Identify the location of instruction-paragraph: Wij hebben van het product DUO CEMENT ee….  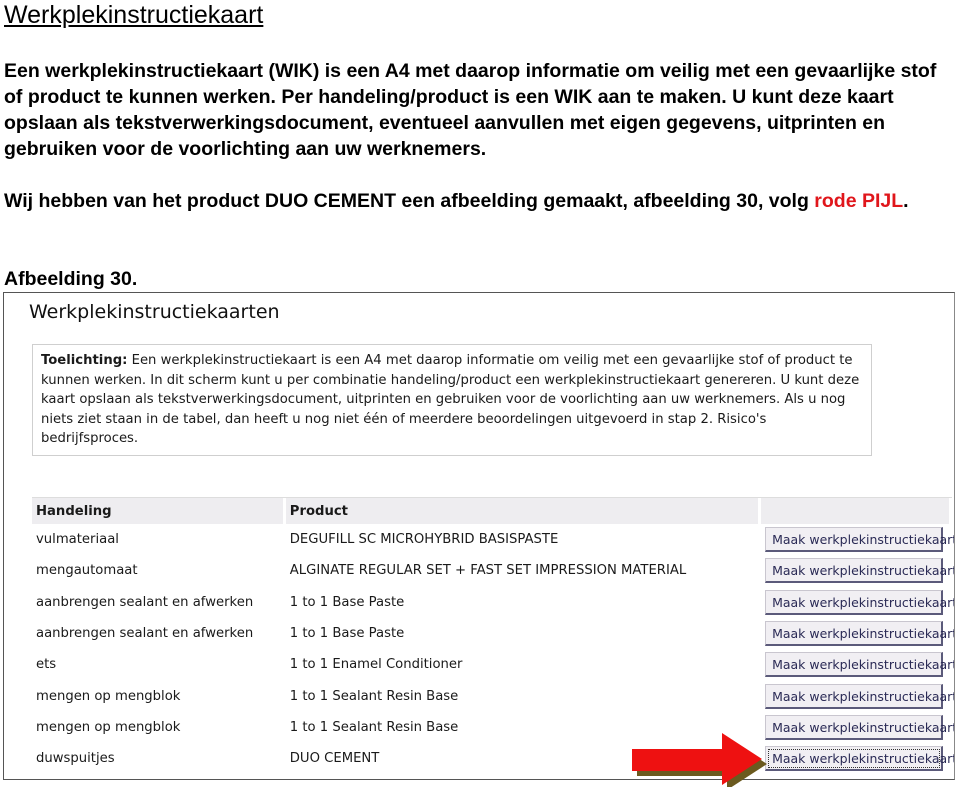
(482, 201).